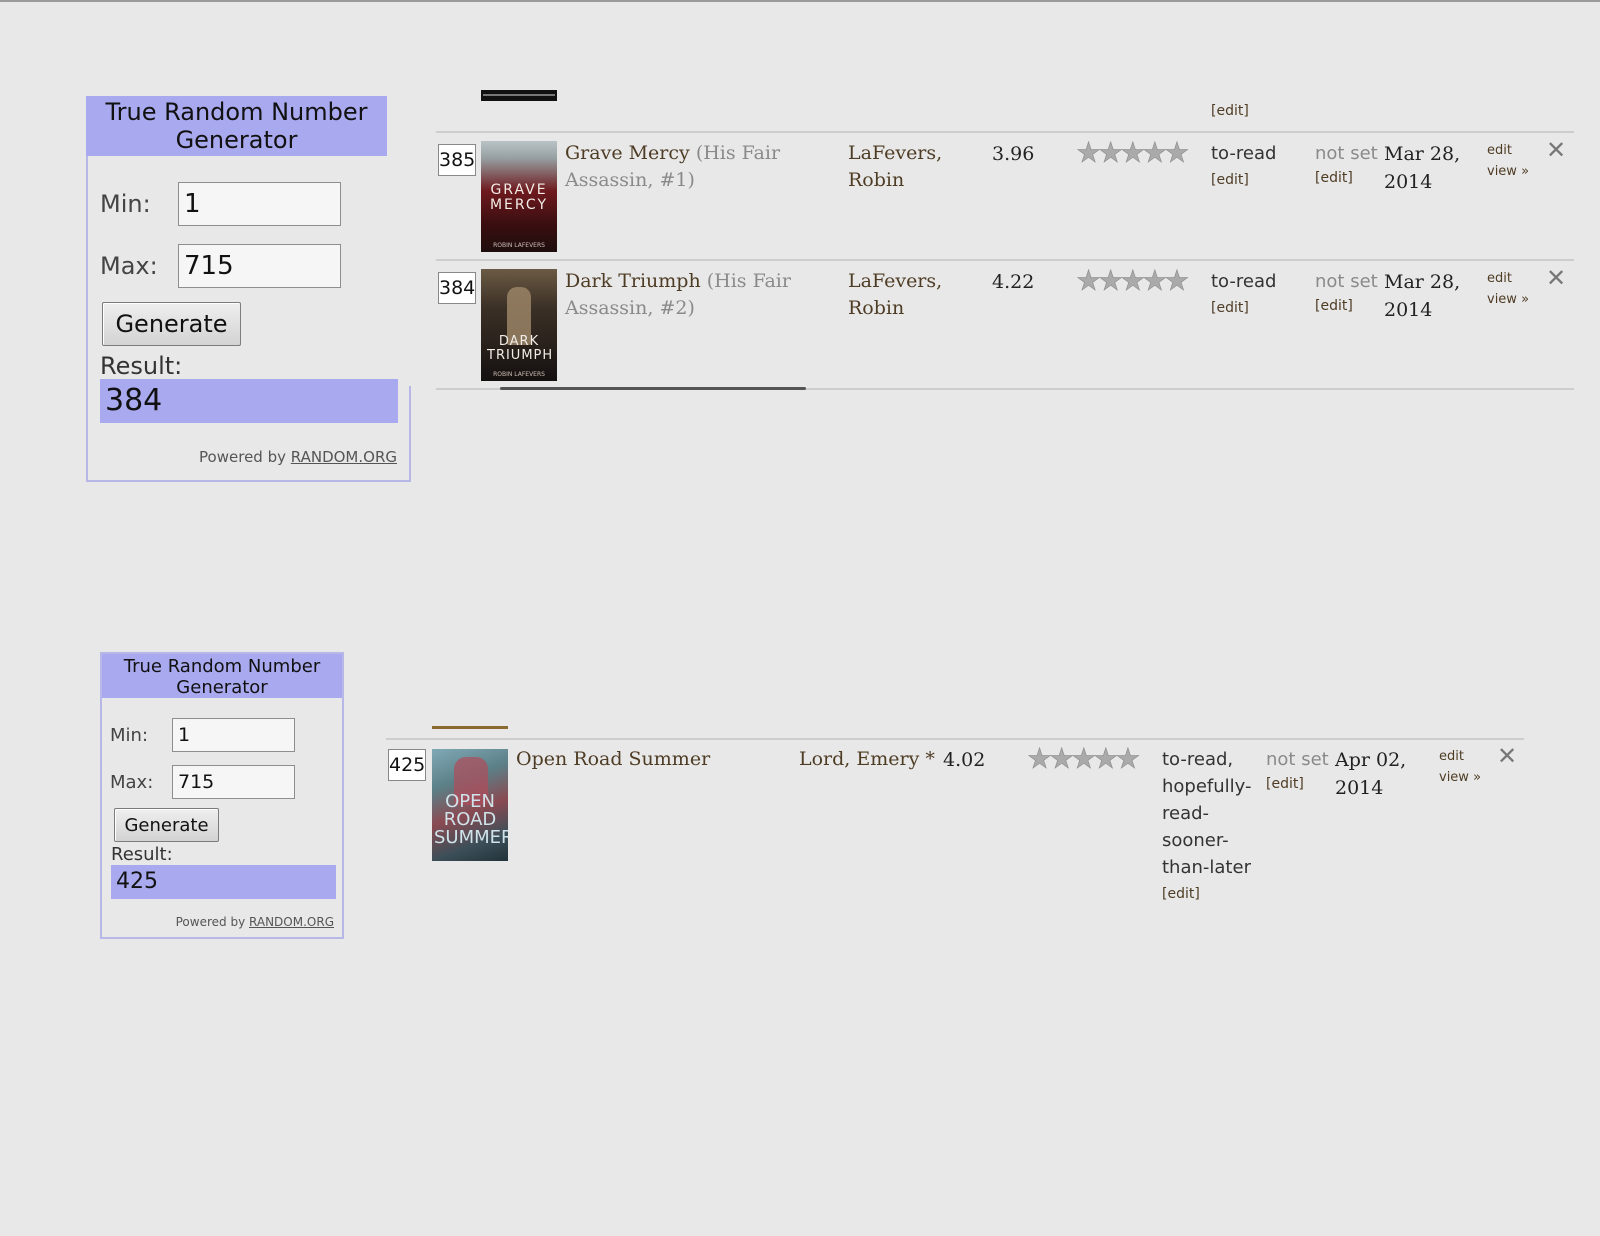 The height and width of the screenshot is (1236, 1600). What do you see at coordinates (519, 325) in the screenshot?
I see `book-cover: DARK TRIUMPH ROBIN LAFEVERS` at bounding box center [519, 325].